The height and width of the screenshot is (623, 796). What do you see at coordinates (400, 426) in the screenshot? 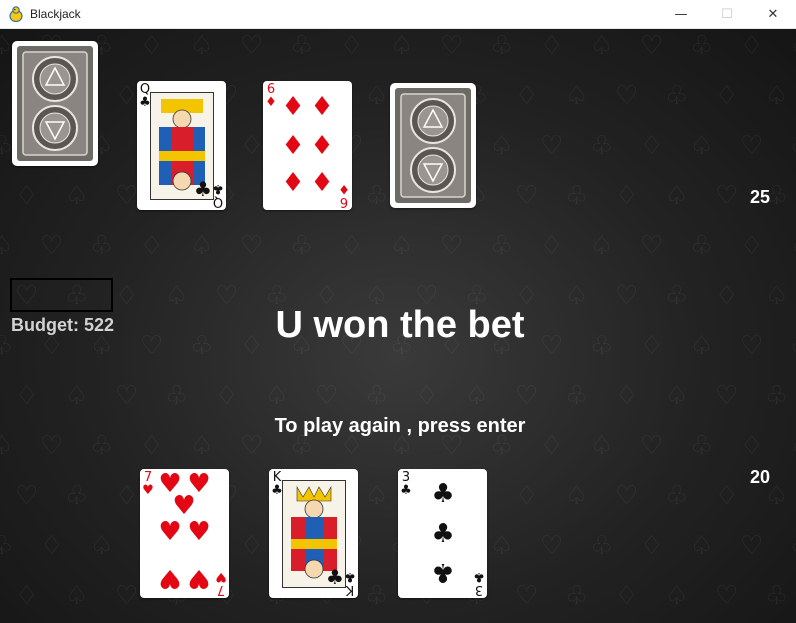
I see `play-again-prompt: To play again , press enter` at bounding box center [400, 426].